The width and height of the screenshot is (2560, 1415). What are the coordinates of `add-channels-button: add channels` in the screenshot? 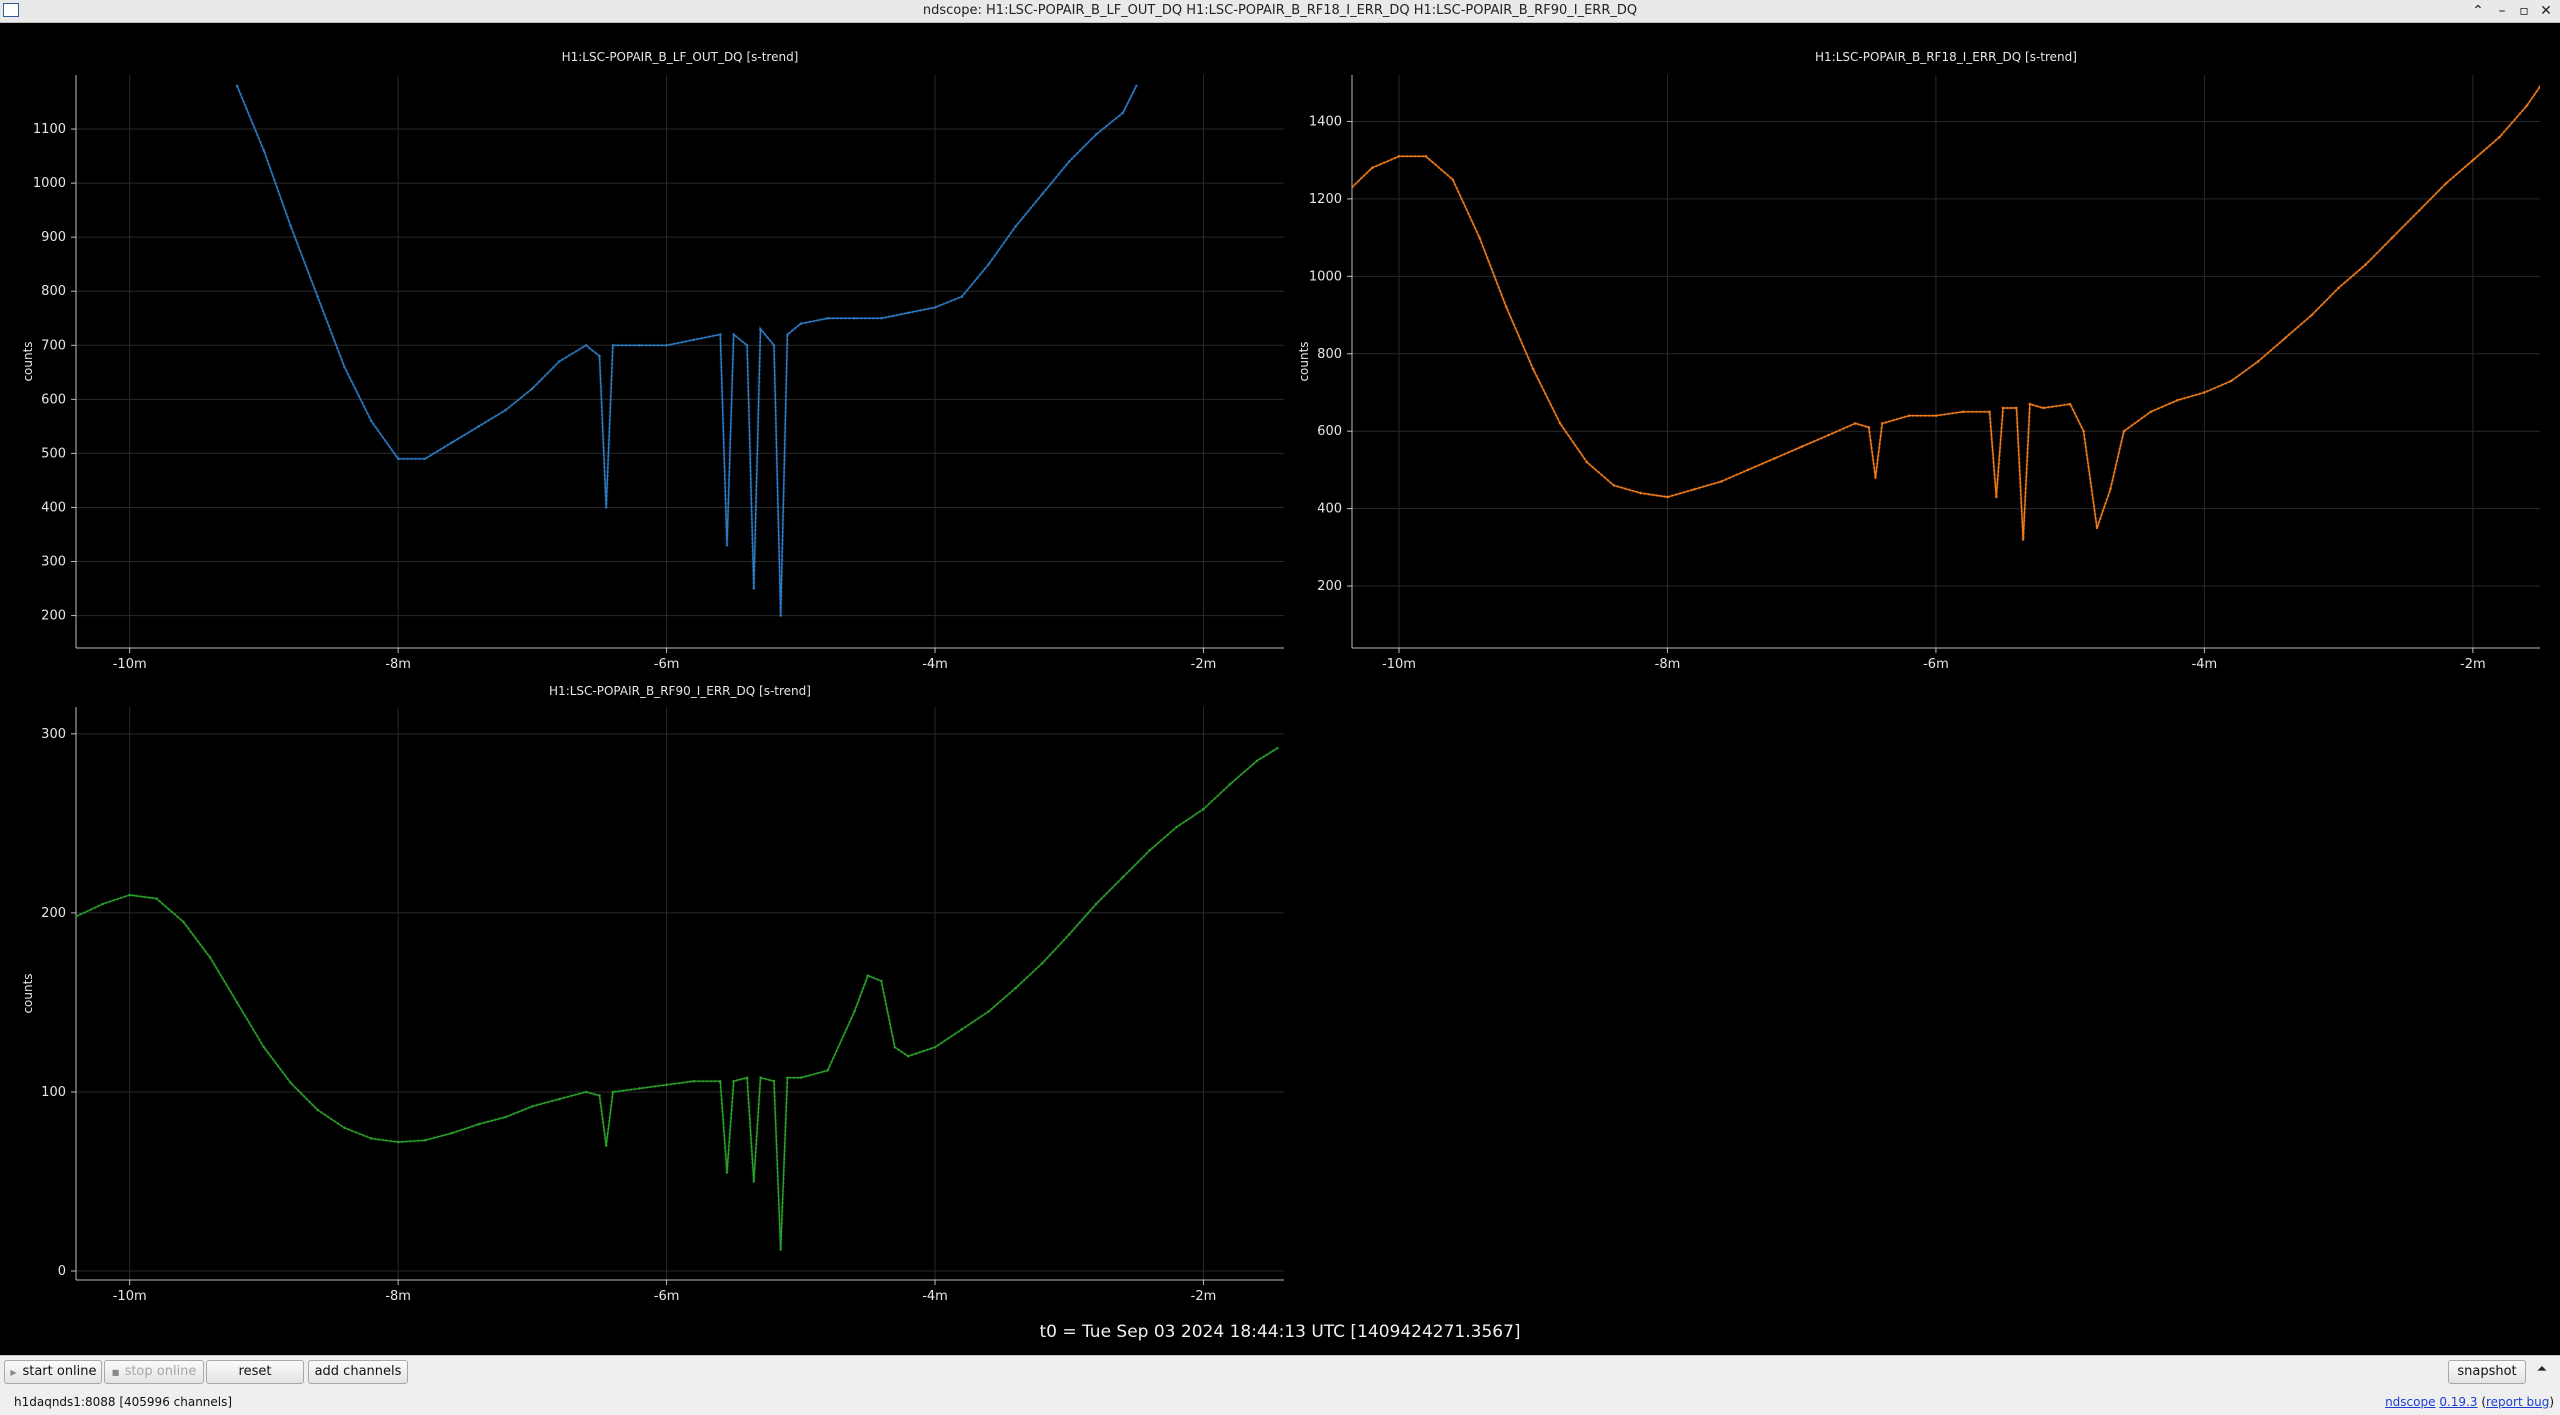 It's located at (358, 1372).